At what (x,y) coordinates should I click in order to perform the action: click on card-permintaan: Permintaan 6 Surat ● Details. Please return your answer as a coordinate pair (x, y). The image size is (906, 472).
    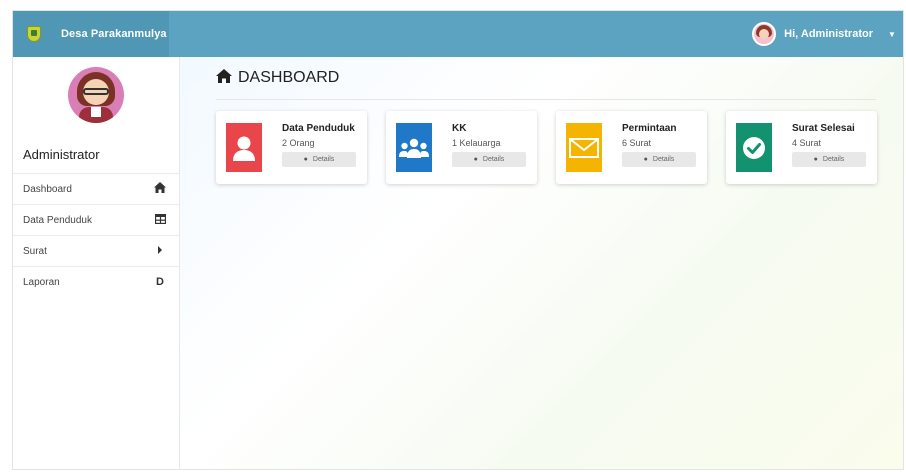
    Looking at the image, I should click on (631, 147).